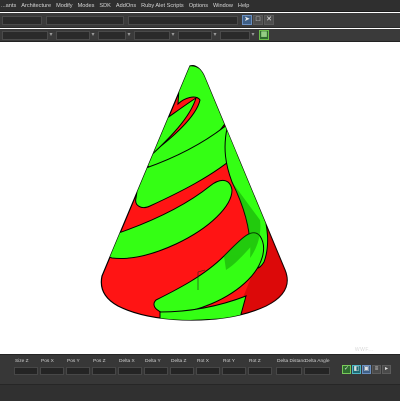 The width and height of the screenshot is (400, 401). Describe the element at coordinates (64, 5) in the screenshot. I see `menu-modify: Modify` at that location.